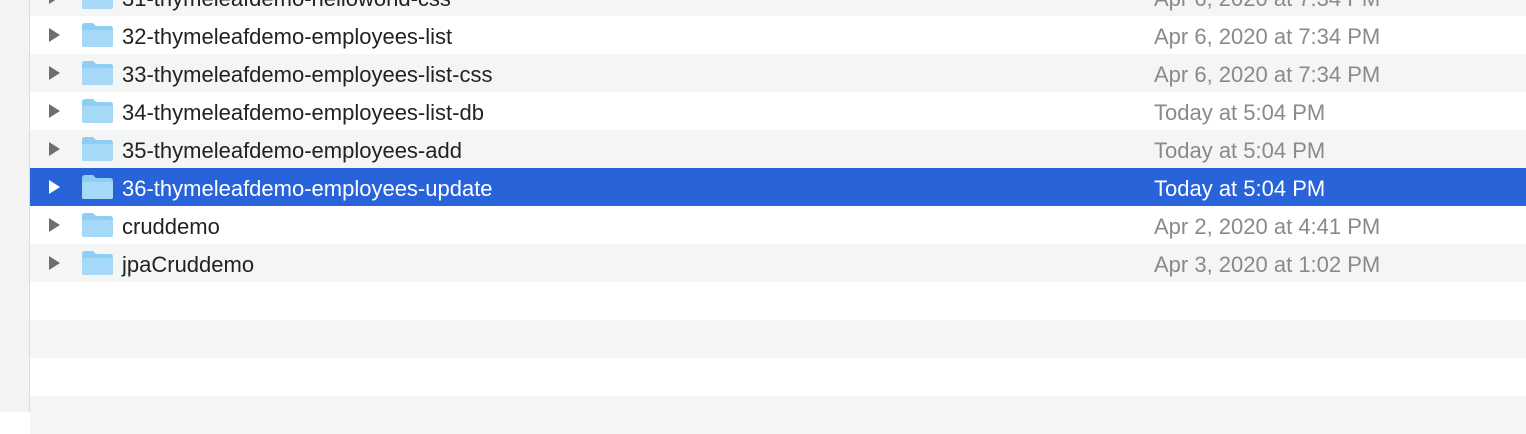 This screenshot has height=434, width=1526. I want to click on file-name: 33-thymeleafdemo-employees-list-css, so click(307, 74).